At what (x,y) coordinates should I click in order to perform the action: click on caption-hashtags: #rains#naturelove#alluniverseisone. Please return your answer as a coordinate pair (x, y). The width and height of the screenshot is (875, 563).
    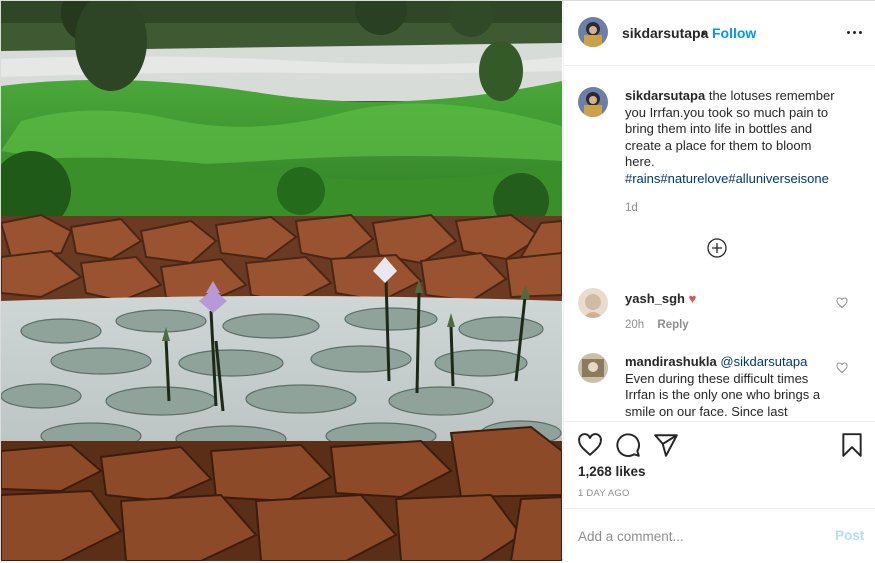
    Looking at the image, I should click on (727, 178).